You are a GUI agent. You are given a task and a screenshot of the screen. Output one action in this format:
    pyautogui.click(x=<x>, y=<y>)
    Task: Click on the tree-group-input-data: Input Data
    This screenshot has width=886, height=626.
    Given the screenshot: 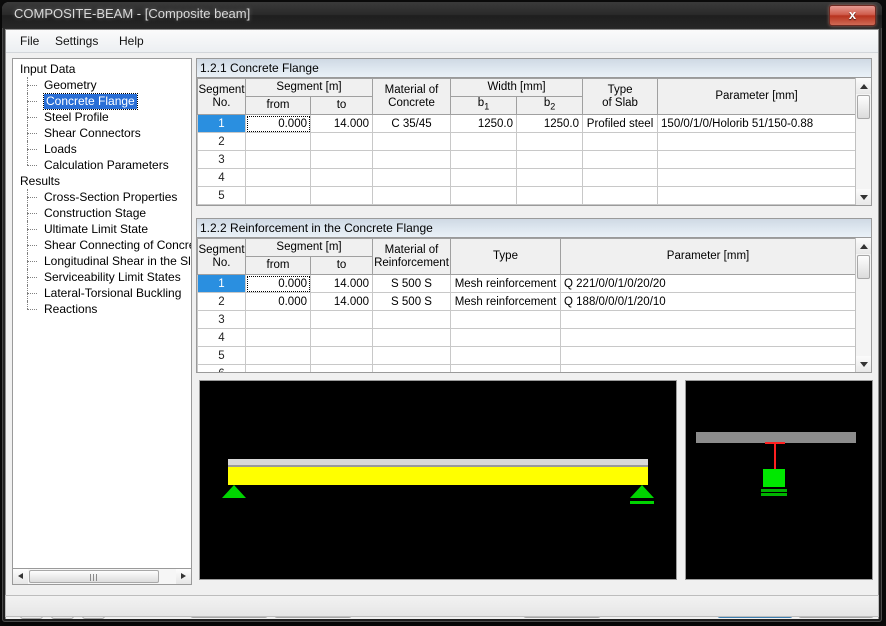 What is the action you would take?
    pyautogui.click(x=102, y=69)
    